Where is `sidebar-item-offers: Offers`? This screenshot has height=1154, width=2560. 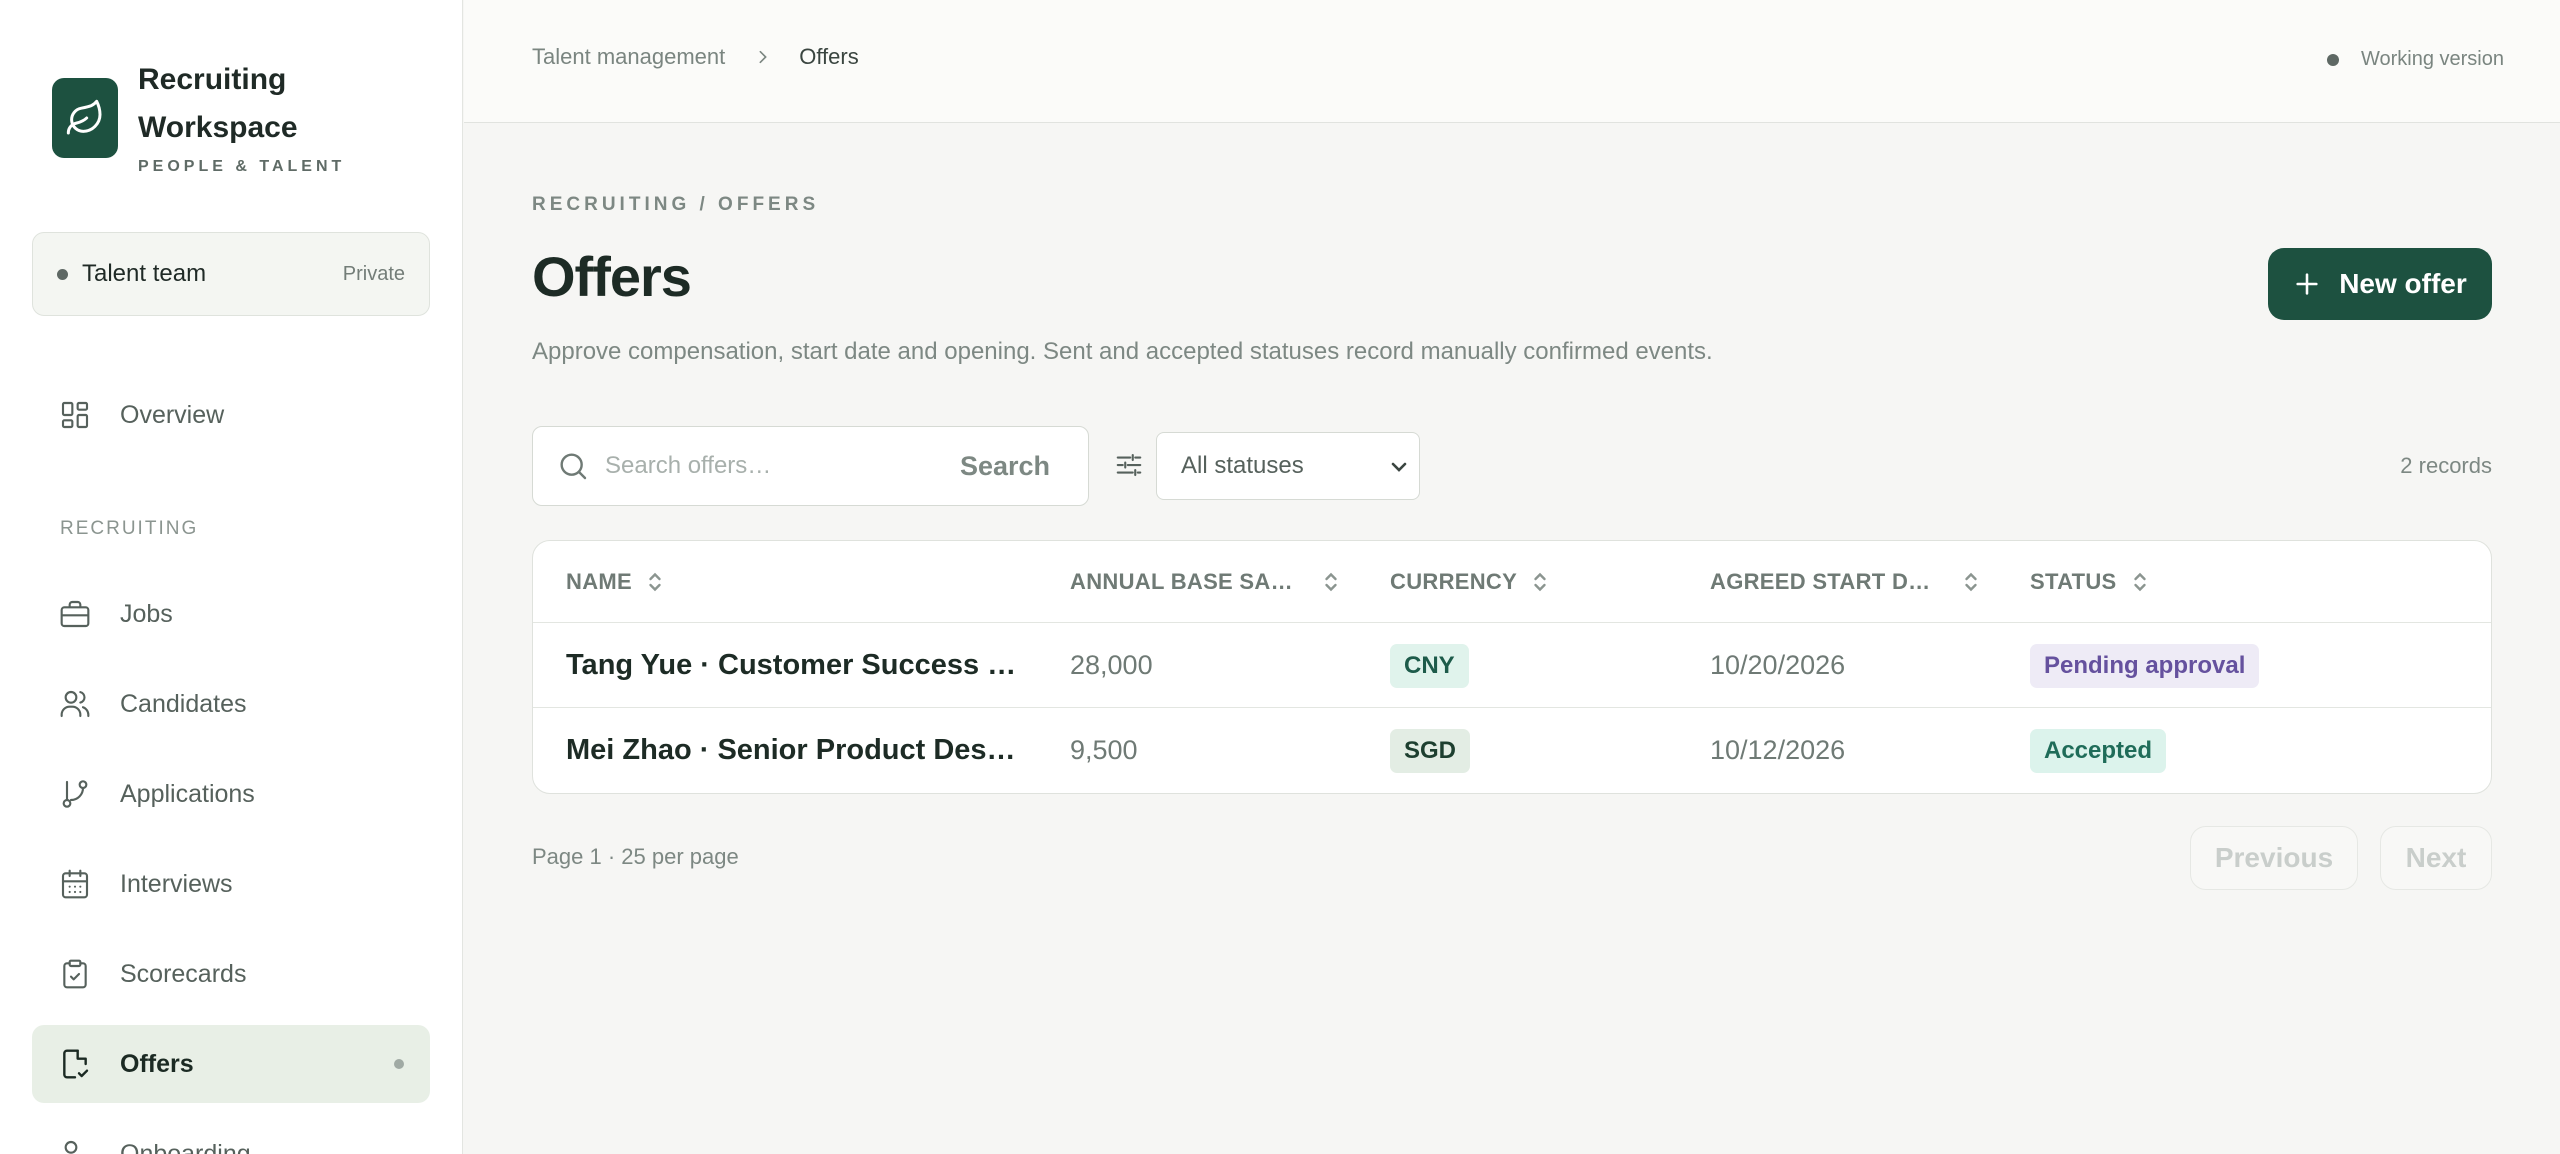
sidebar-item-offers: Offers is located at coordinates (231, 1064).